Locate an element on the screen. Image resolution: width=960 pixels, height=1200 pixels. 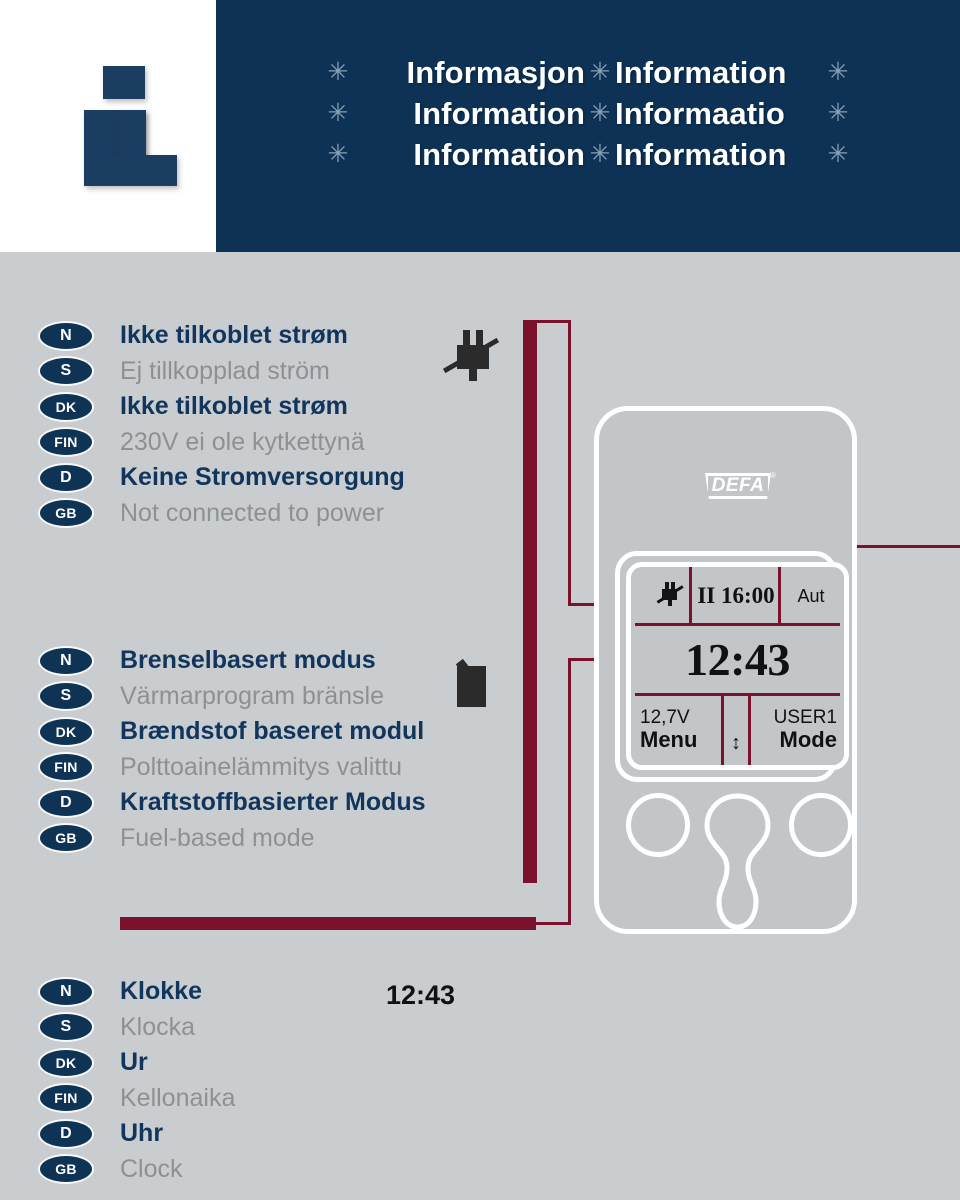
info-icon-stem is located at coordinates (132, 133).